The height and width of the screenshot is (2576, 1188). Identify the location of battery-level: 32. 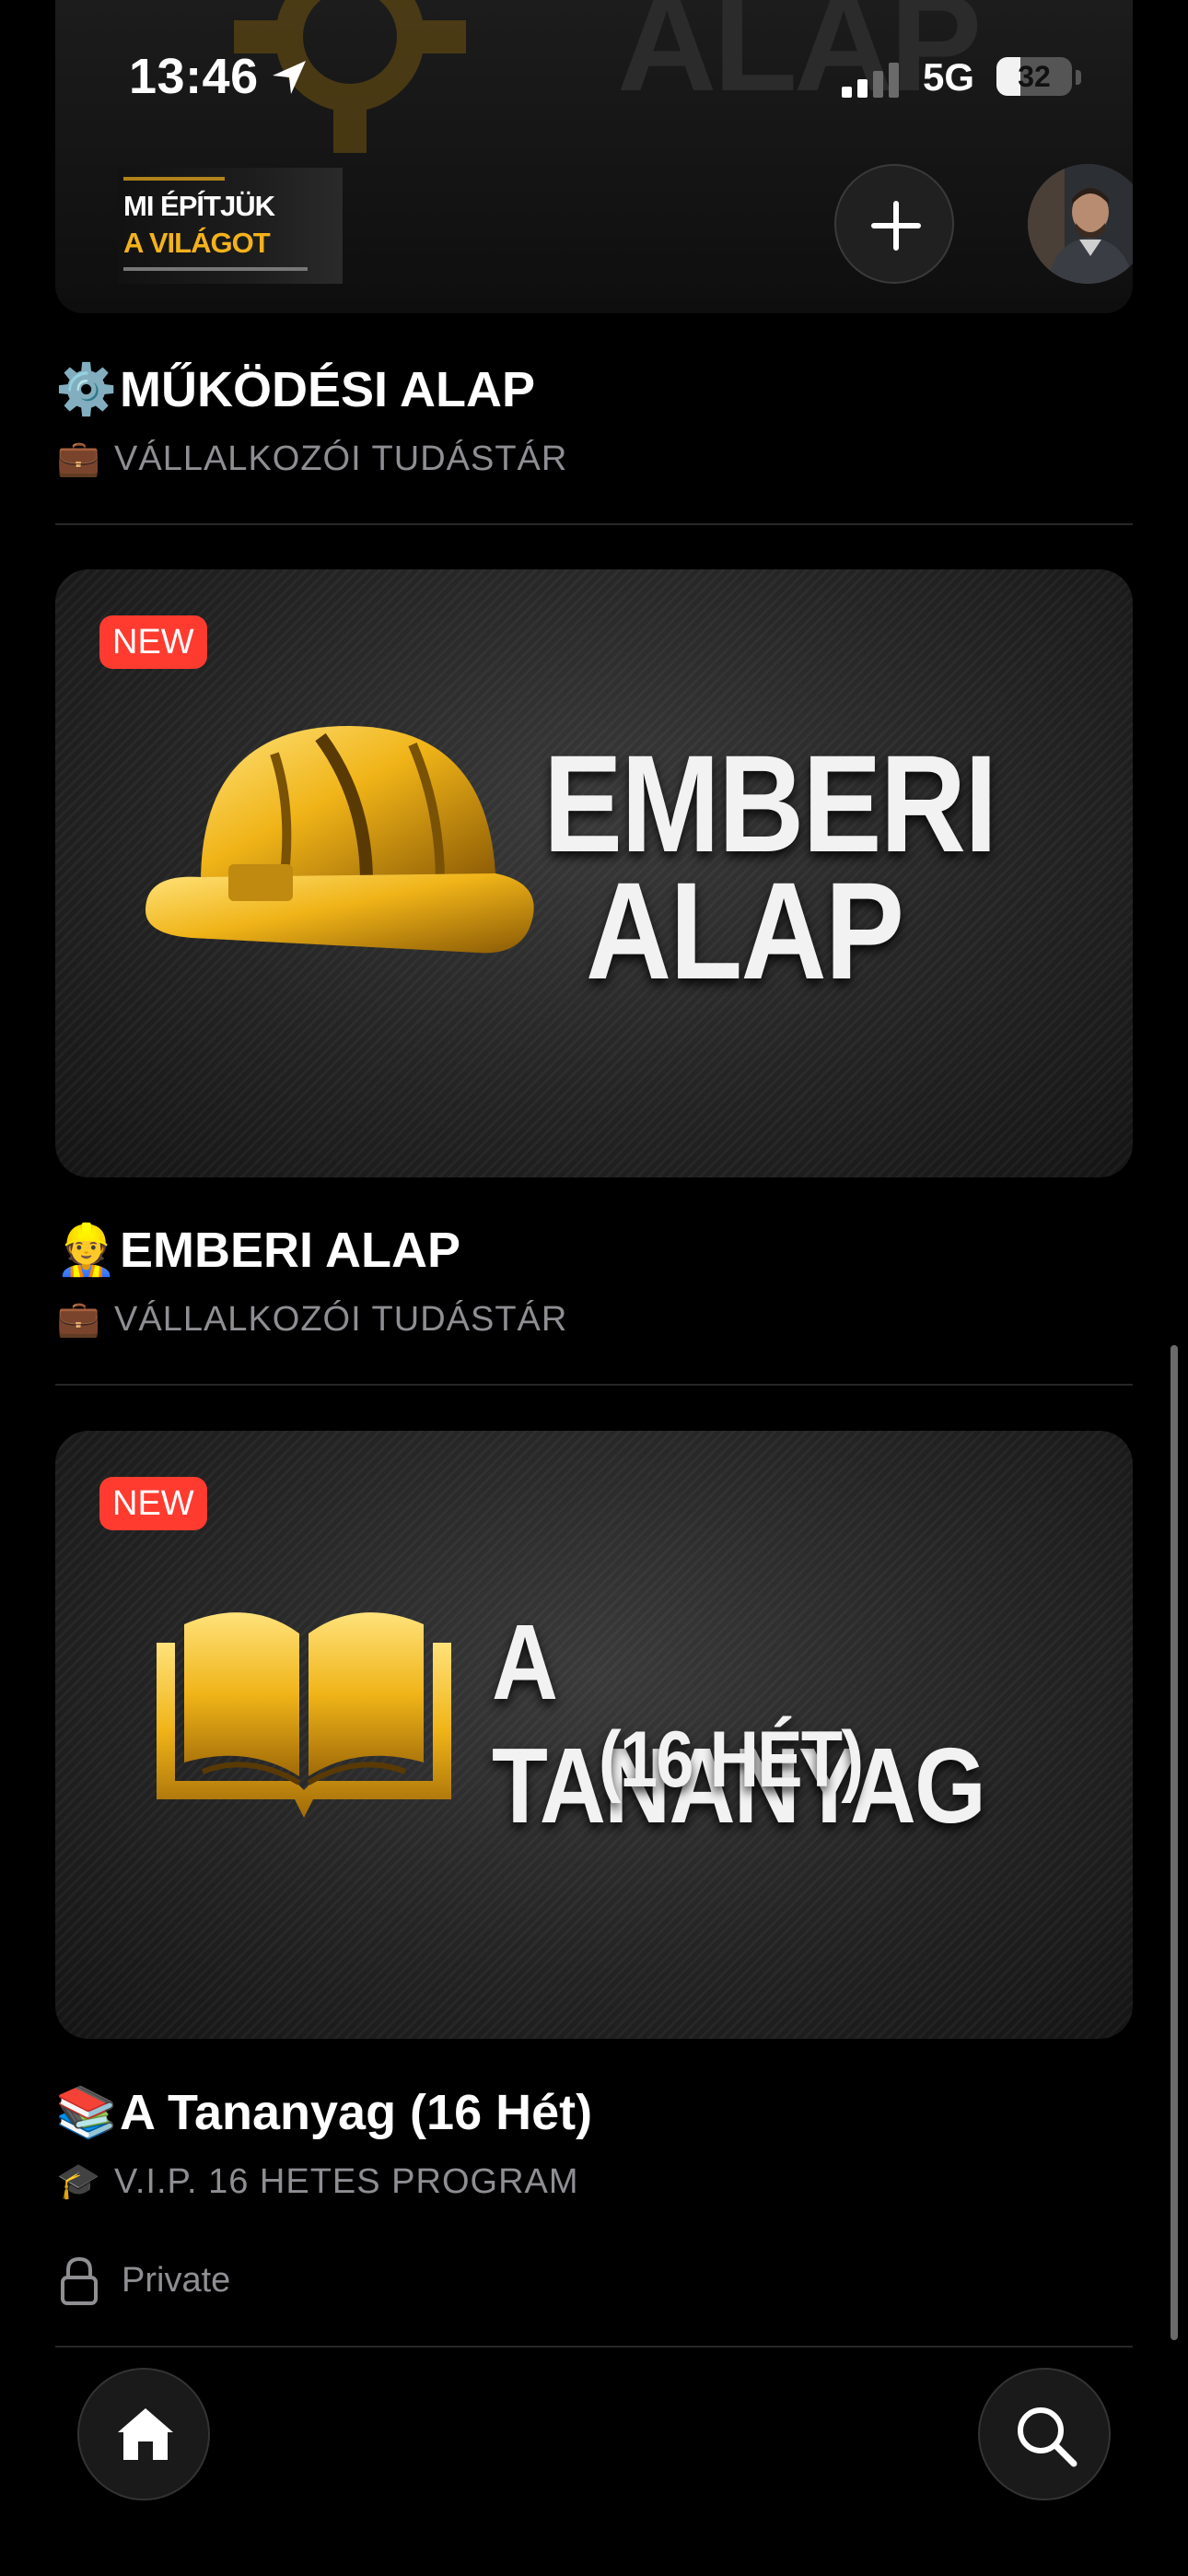
(1034, 76).